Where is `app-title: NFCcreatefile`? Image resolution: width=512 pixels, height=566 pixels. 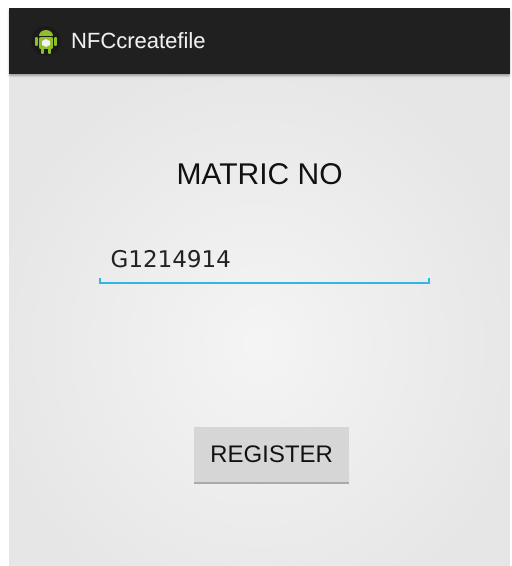
app-title: NFCcreatefile is located at coordinates (138, 41).